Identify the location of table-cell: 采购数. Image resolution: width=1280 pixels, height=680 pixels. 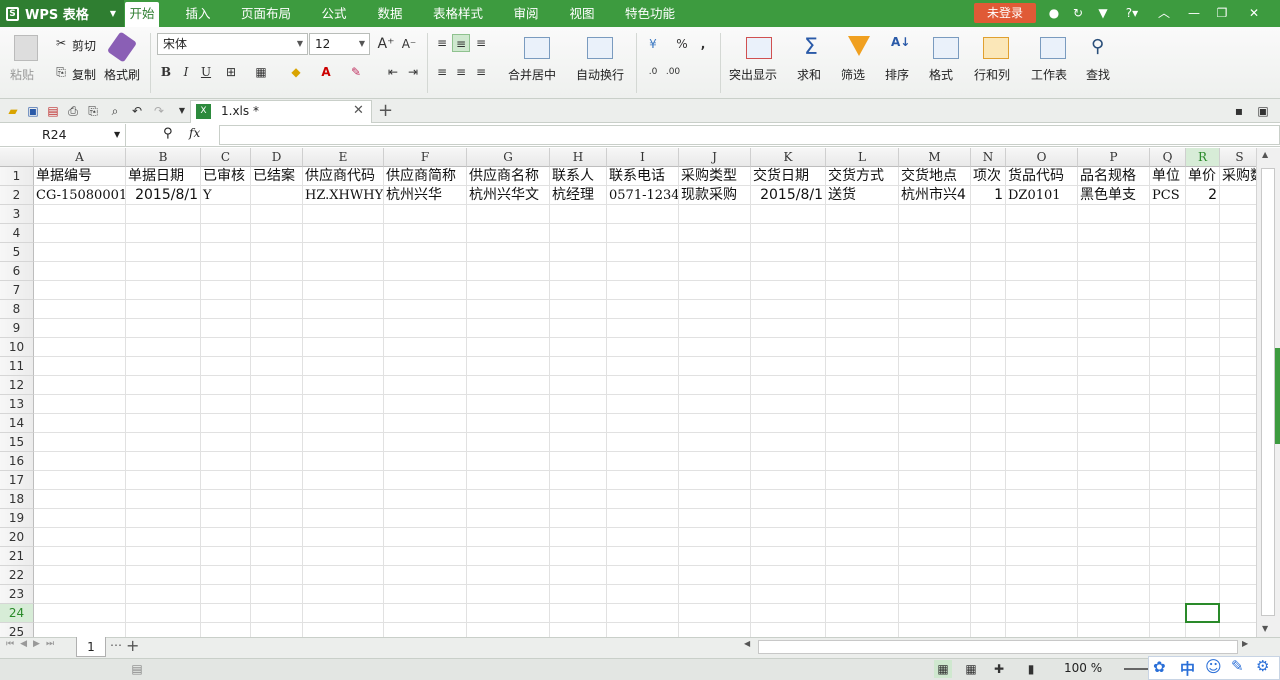
(1238, 176).